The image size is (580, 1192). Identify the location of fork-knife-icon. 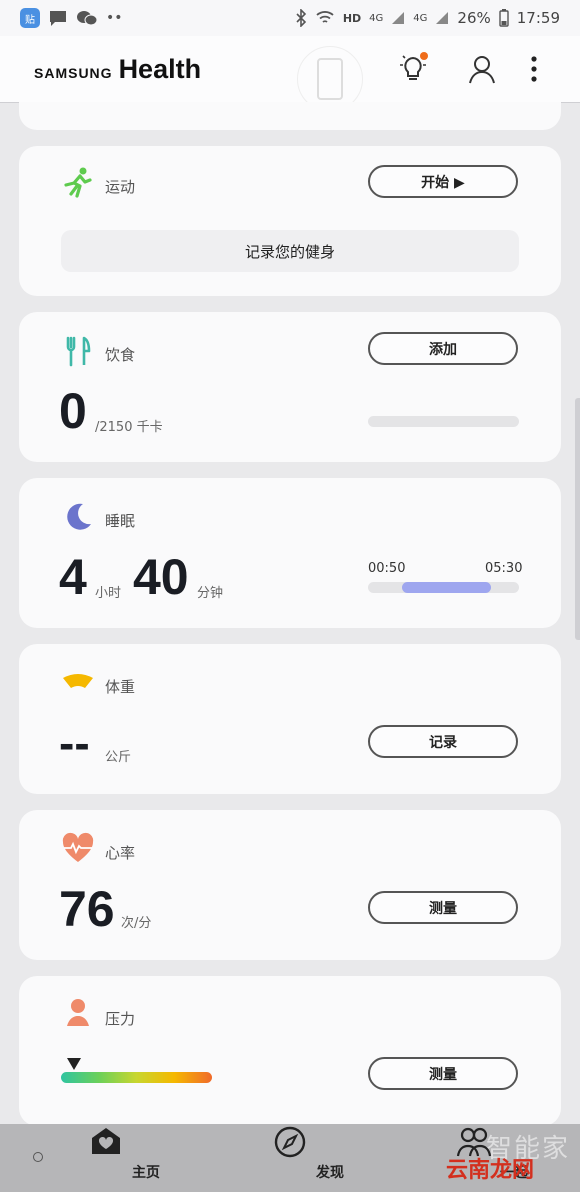
(78, 351).